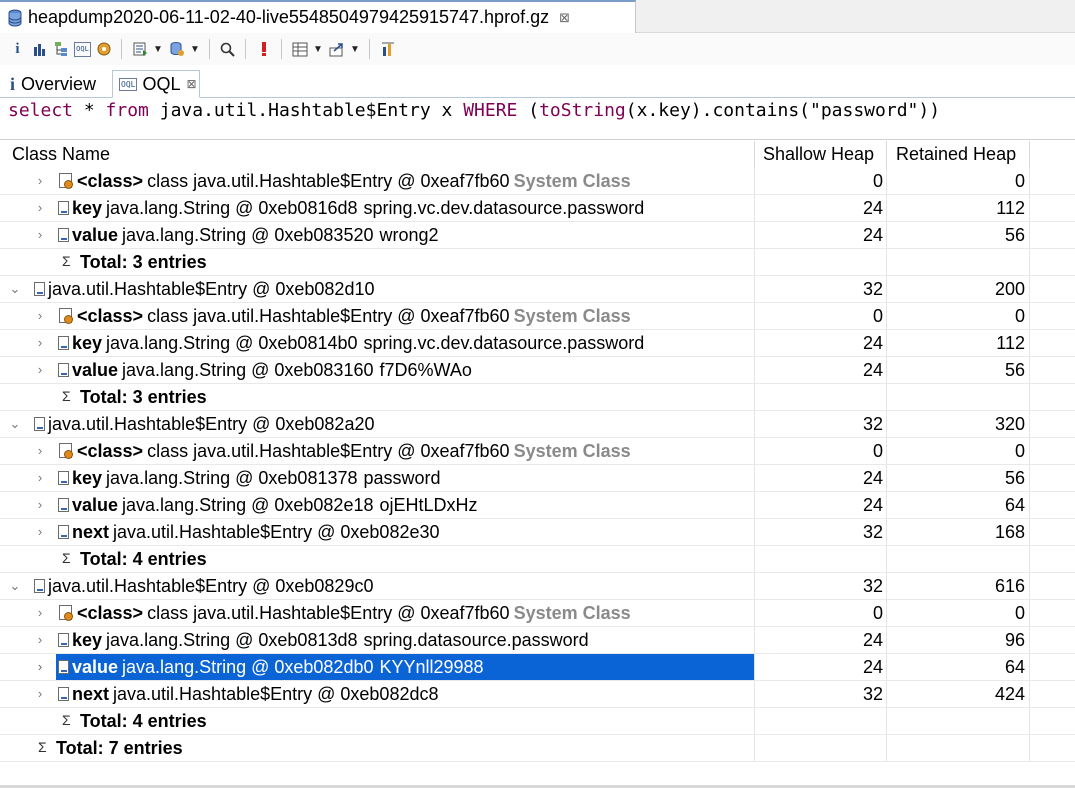 Image resolution: width=1075 pixels, height=788 pixels. Describe the element at coordinates (336, 49) in the screenshot. I see `export-icon` at that location.